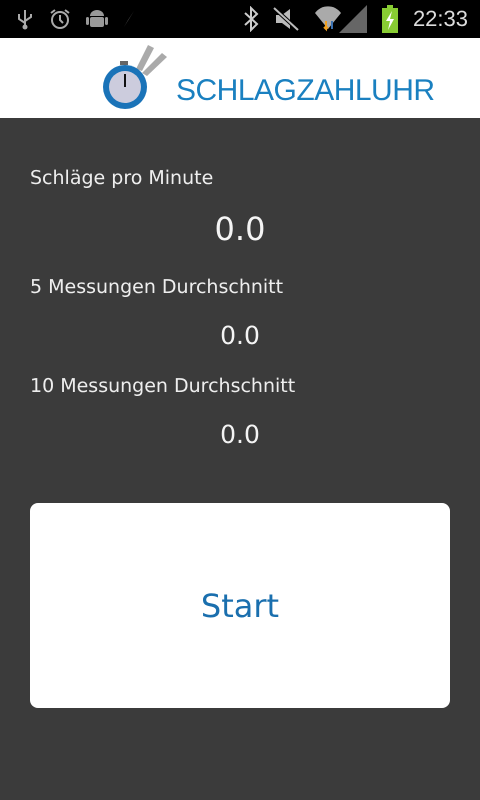  What do you see at coordinates (60, 19) in the screenshot?
I see `alarm-clock-icon` at bounding box center [60, 19].